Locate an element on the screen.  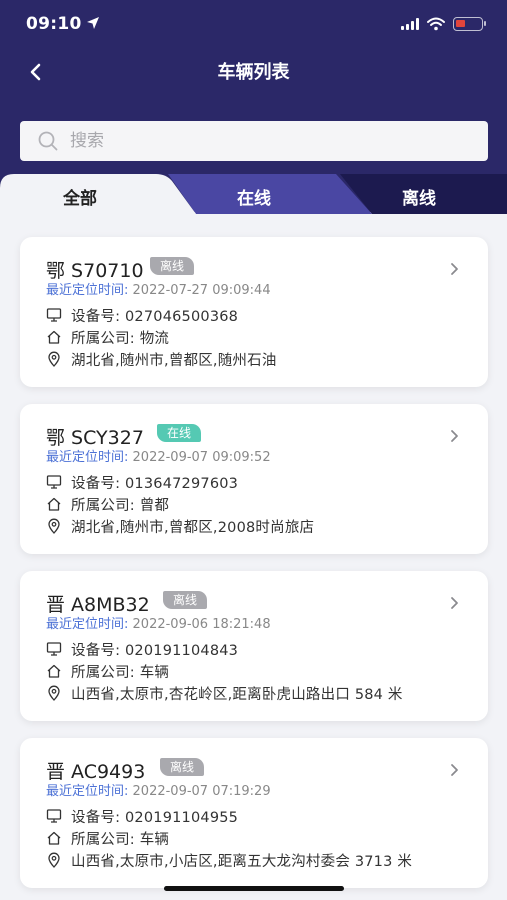
location-row: 湖北省,随州市,曾都区,2008时尚旅店 is located at coordinates (180, 526).